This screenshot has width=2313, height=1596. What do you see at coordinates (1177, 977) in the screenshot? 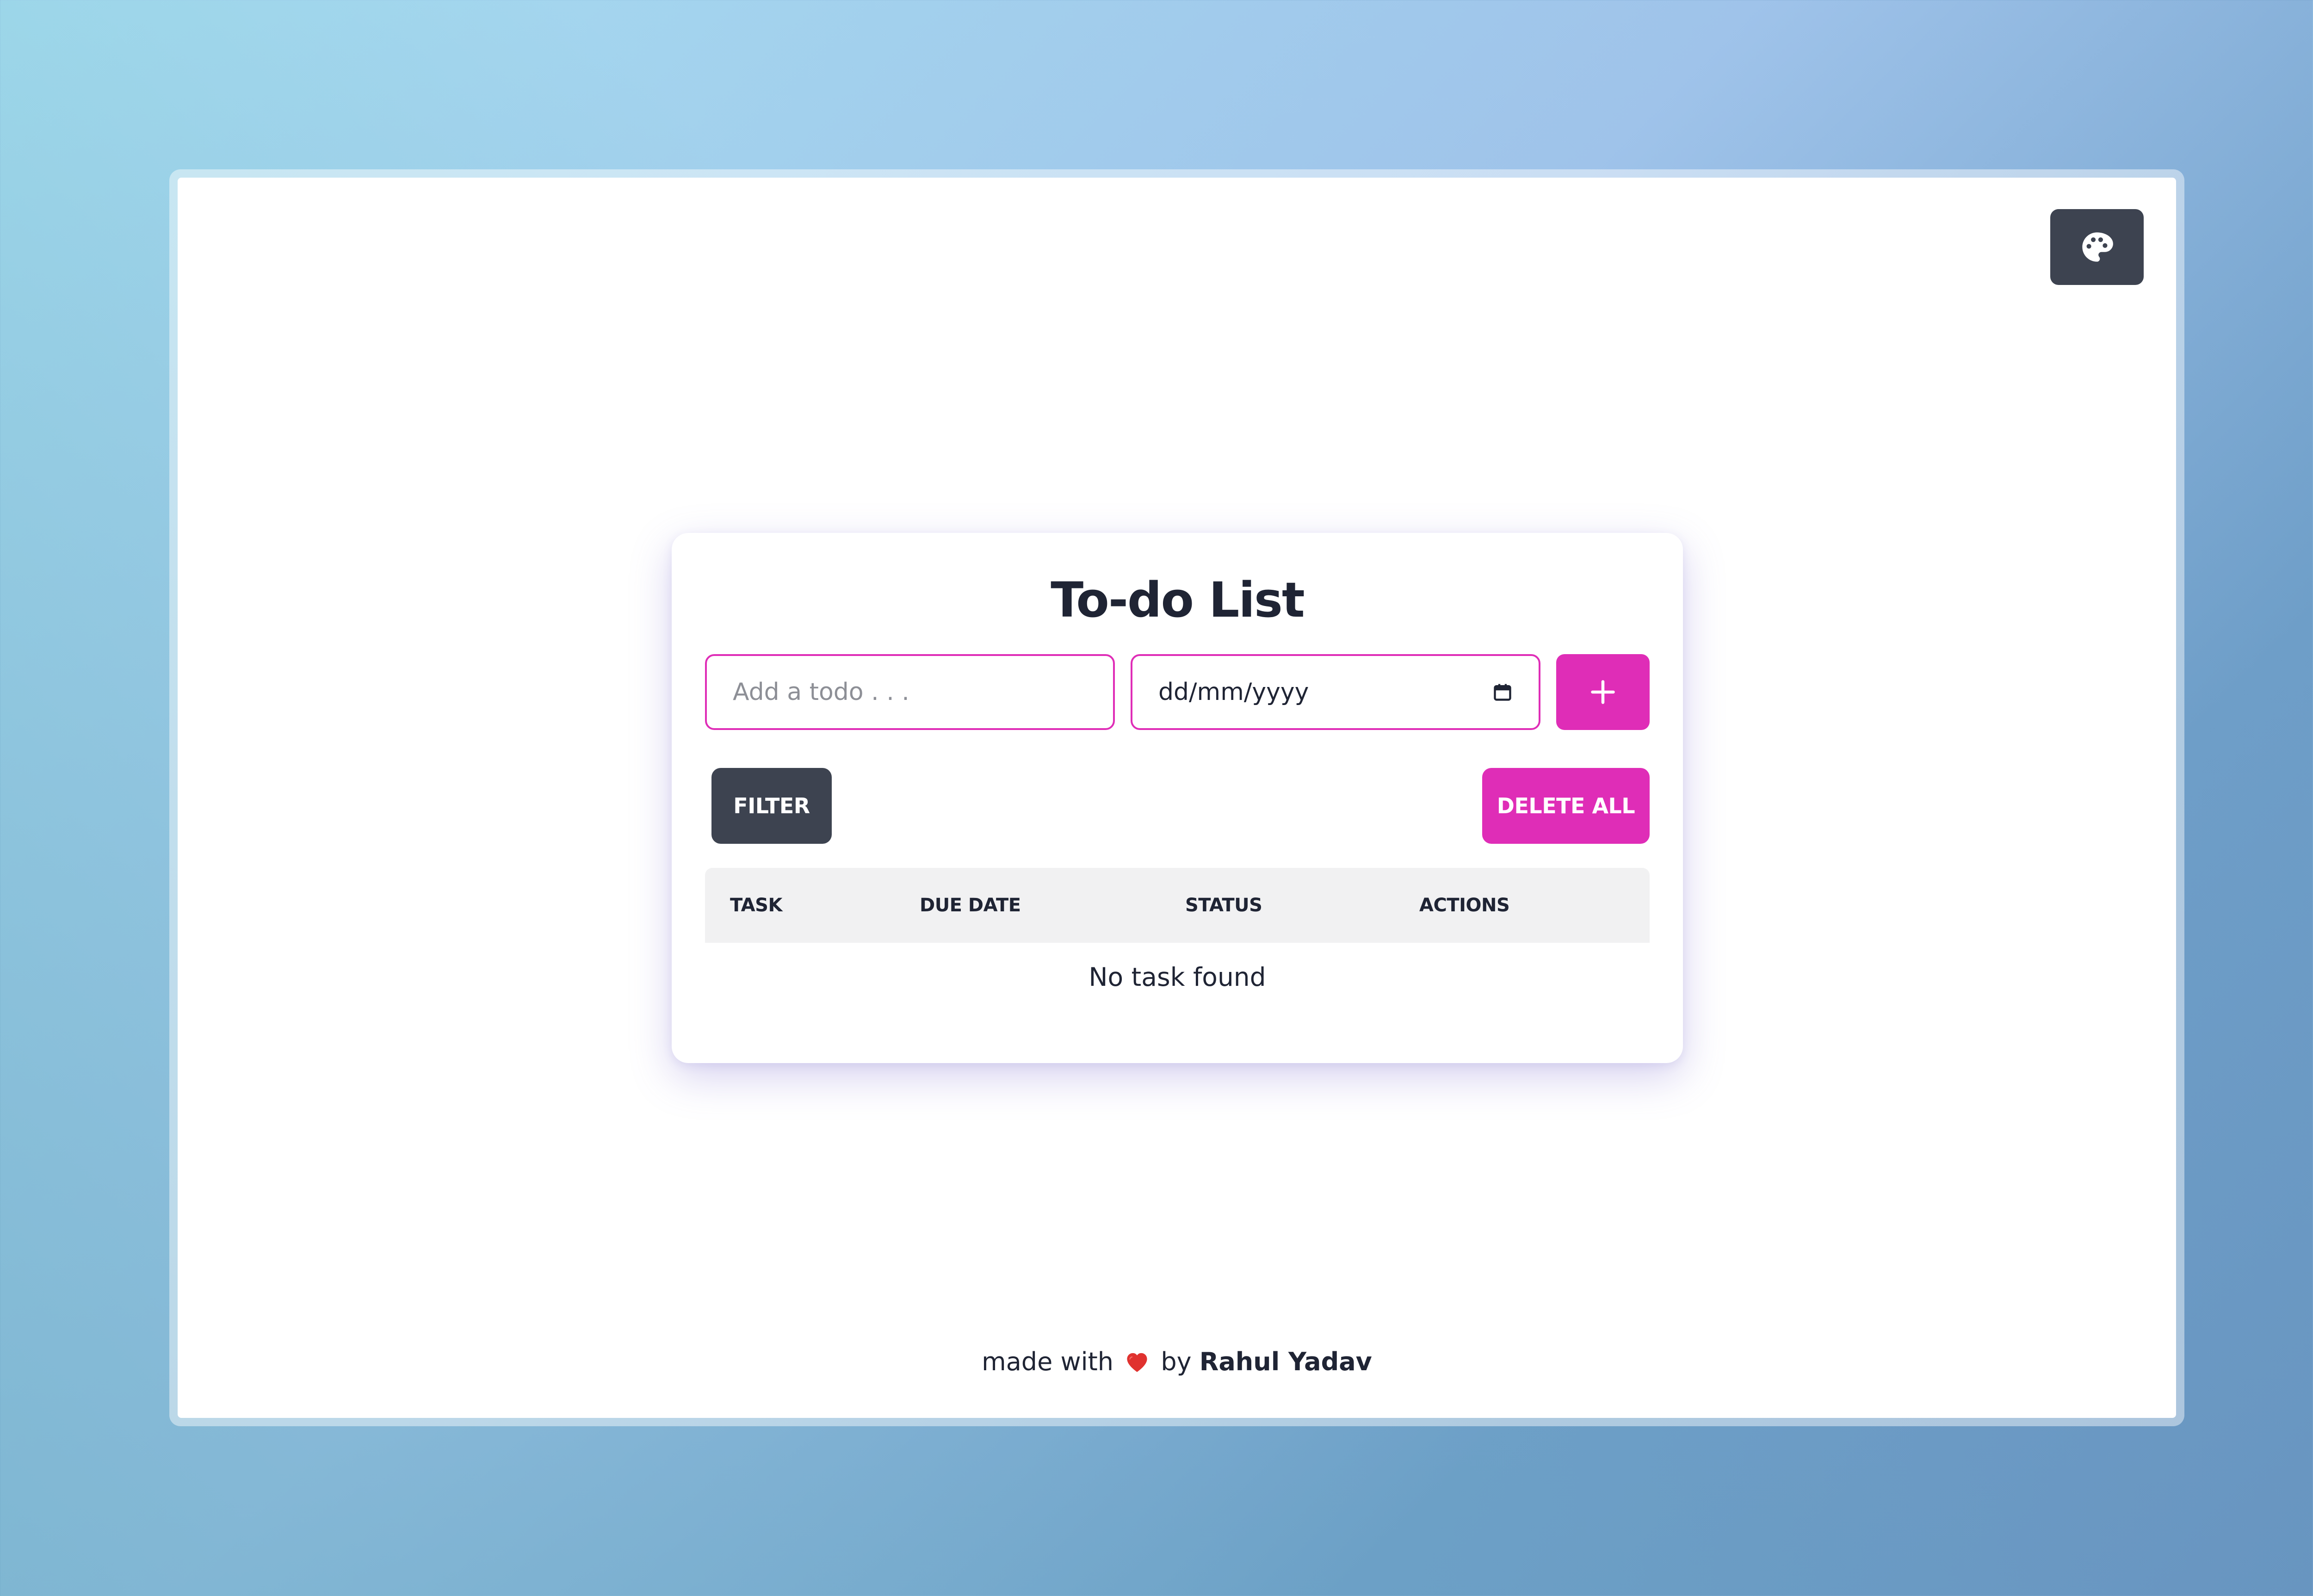
I see `empty-state-message: No task found` at bounding box center [1177, 977].